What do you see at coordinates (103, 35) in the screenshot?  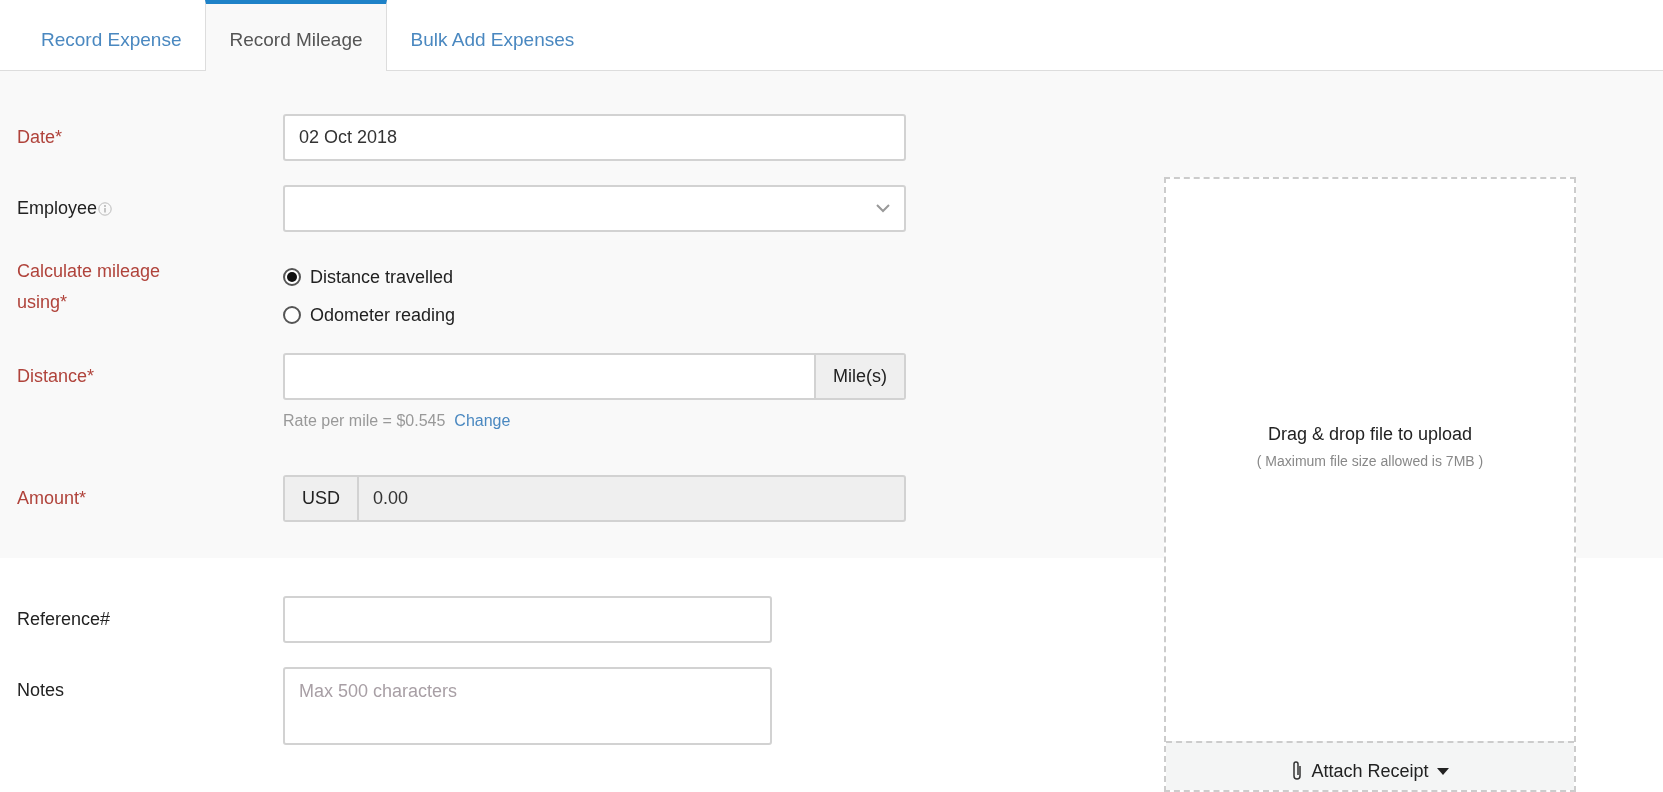 I see `tab: Record Expense` at bounding box center [103, 35].